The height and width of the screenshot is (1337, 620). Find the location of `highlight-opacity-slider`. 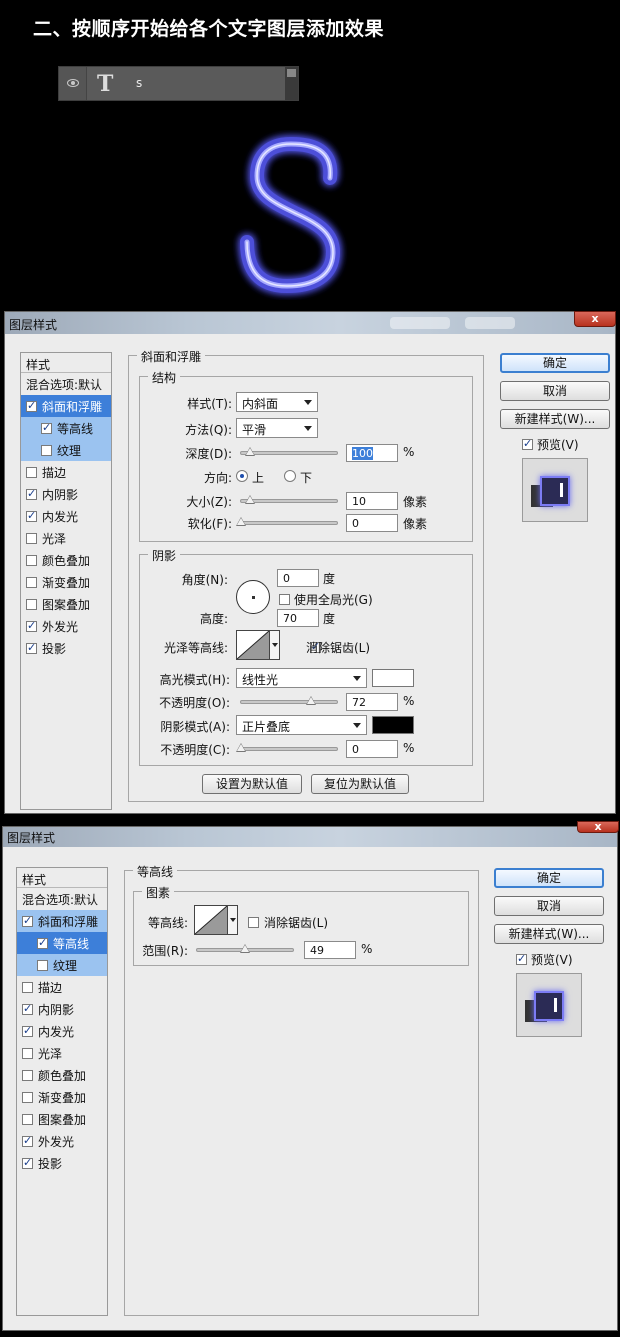

highlight-opacity-slider is located at coordinates (289, 700).